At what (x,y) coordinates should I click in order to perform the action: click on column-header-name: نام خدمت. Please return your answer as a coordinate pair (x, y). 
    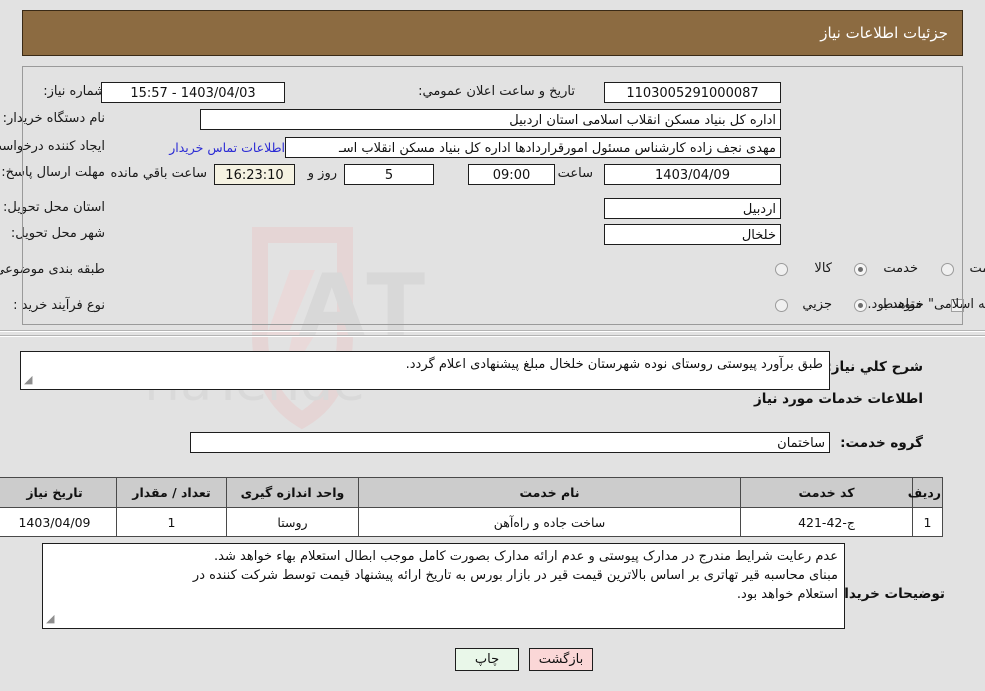
    Looking at the image, I should click on (549, 492).